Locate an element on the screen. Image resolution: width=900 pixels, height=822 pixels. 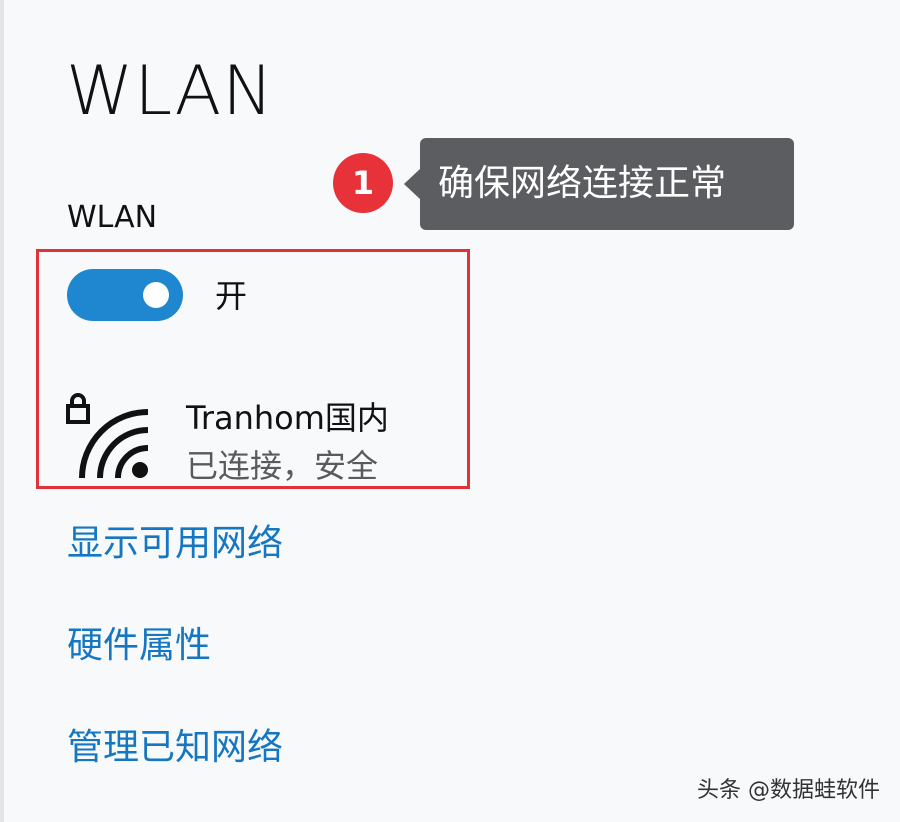
show-available-networks-link: 显示可用网络 is located at coordinates (175, 544).